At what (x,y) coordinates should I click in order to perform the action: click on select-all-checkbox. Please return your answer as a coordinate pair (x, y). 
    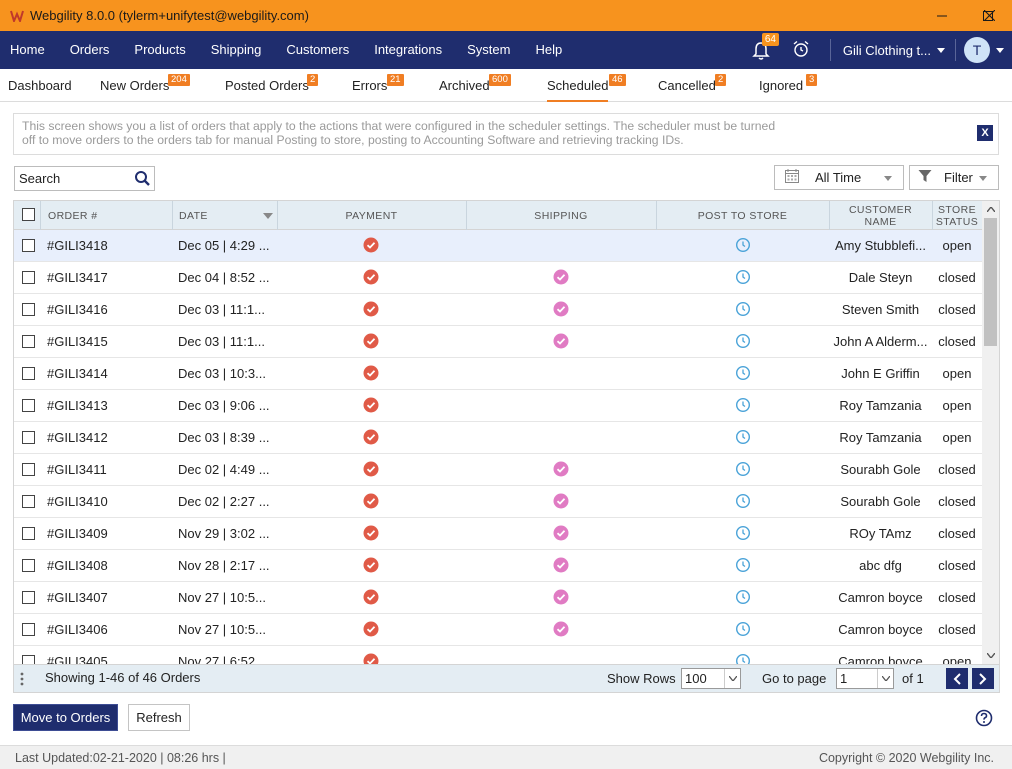
    Looking at the image, I should click on (28, 214).